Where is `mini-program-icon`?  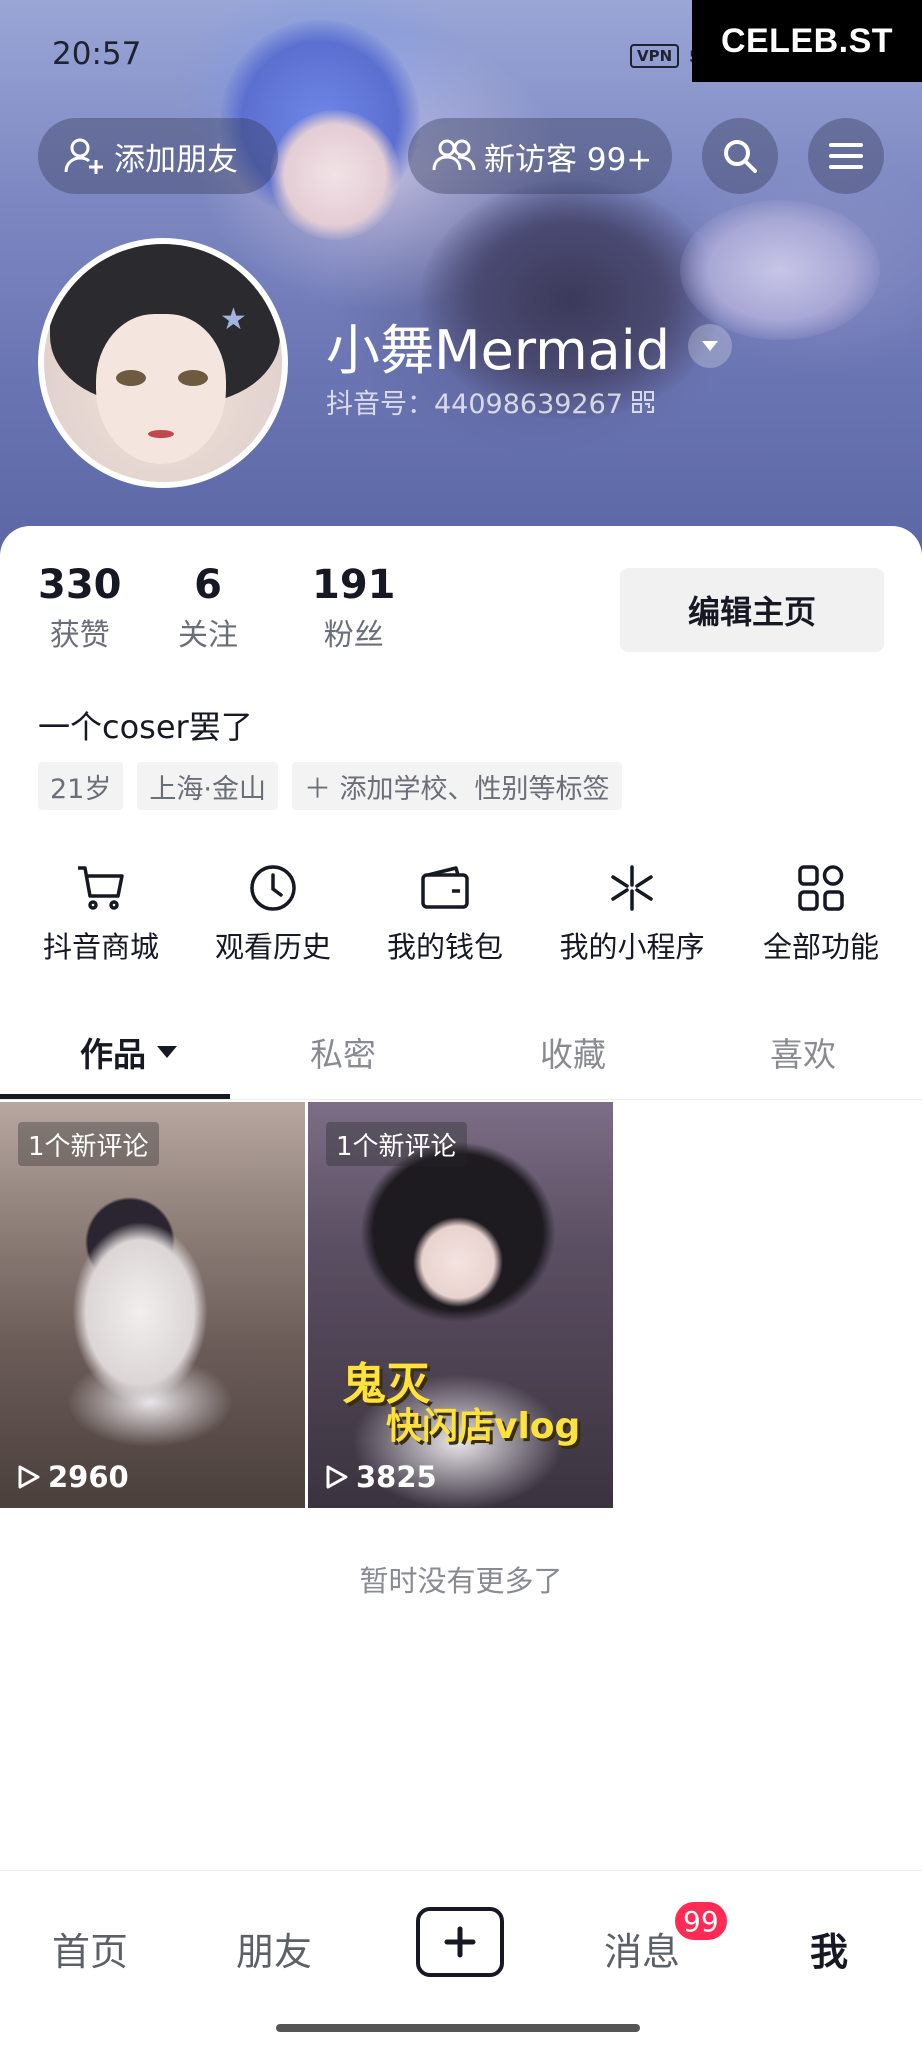
mini-program-icon is located at coordinates (632, 888).